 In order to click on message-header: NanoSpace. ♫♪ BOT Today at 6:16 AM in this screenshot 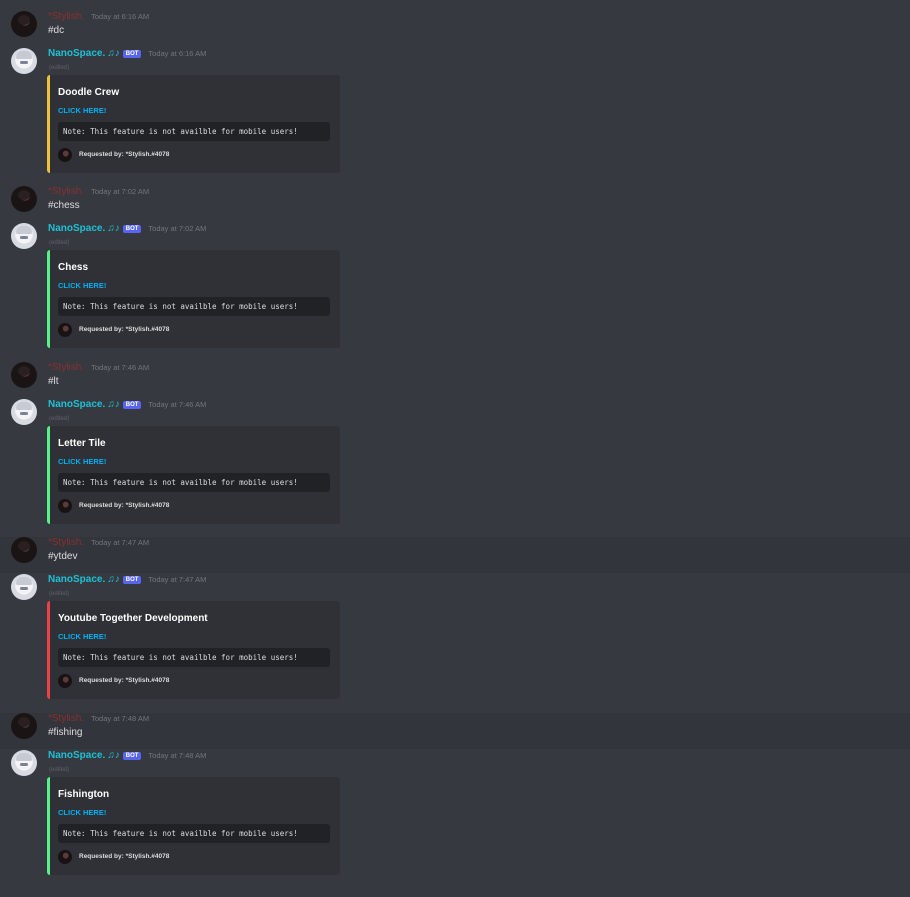, I will do `click(127, 55)`.